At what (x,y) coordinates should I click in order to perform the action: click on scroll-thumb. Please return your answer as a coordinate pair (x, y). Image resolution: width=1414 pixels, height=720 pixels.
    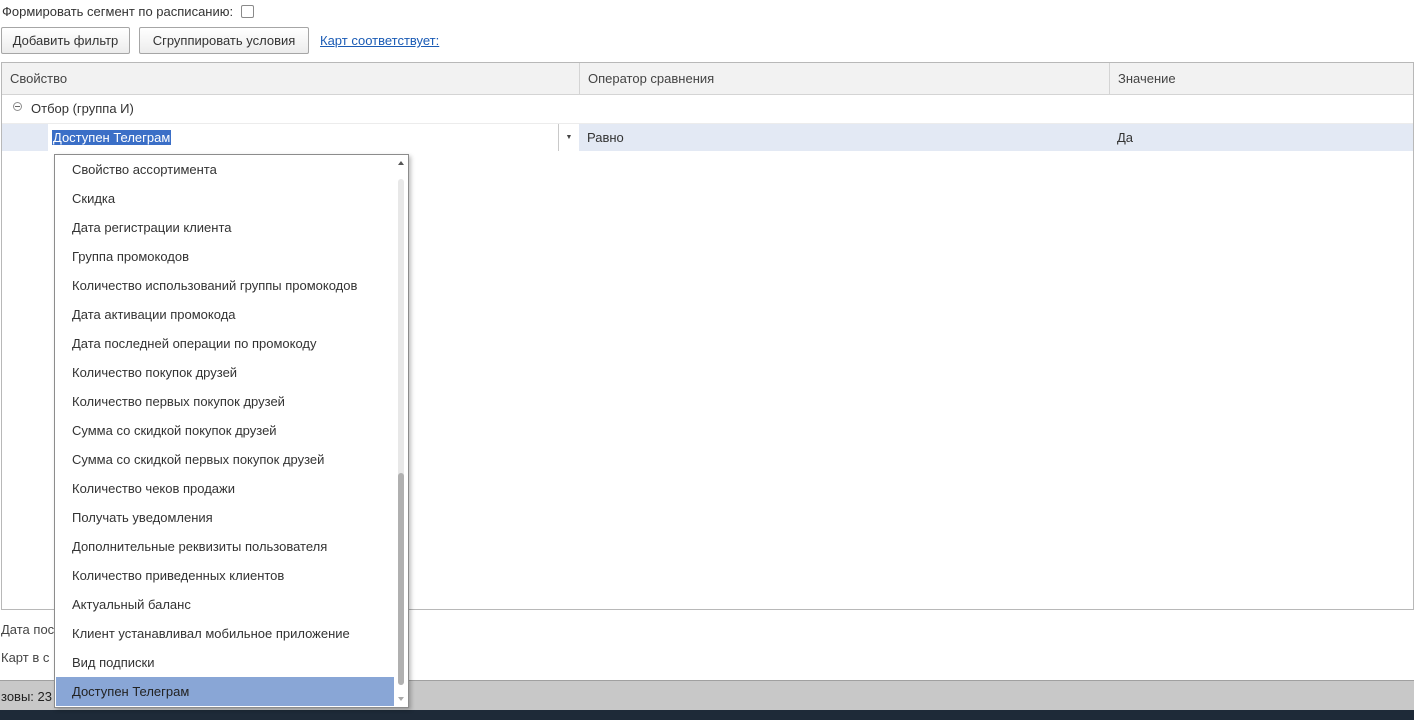
    Looking at the image, I should click on (401, 579).